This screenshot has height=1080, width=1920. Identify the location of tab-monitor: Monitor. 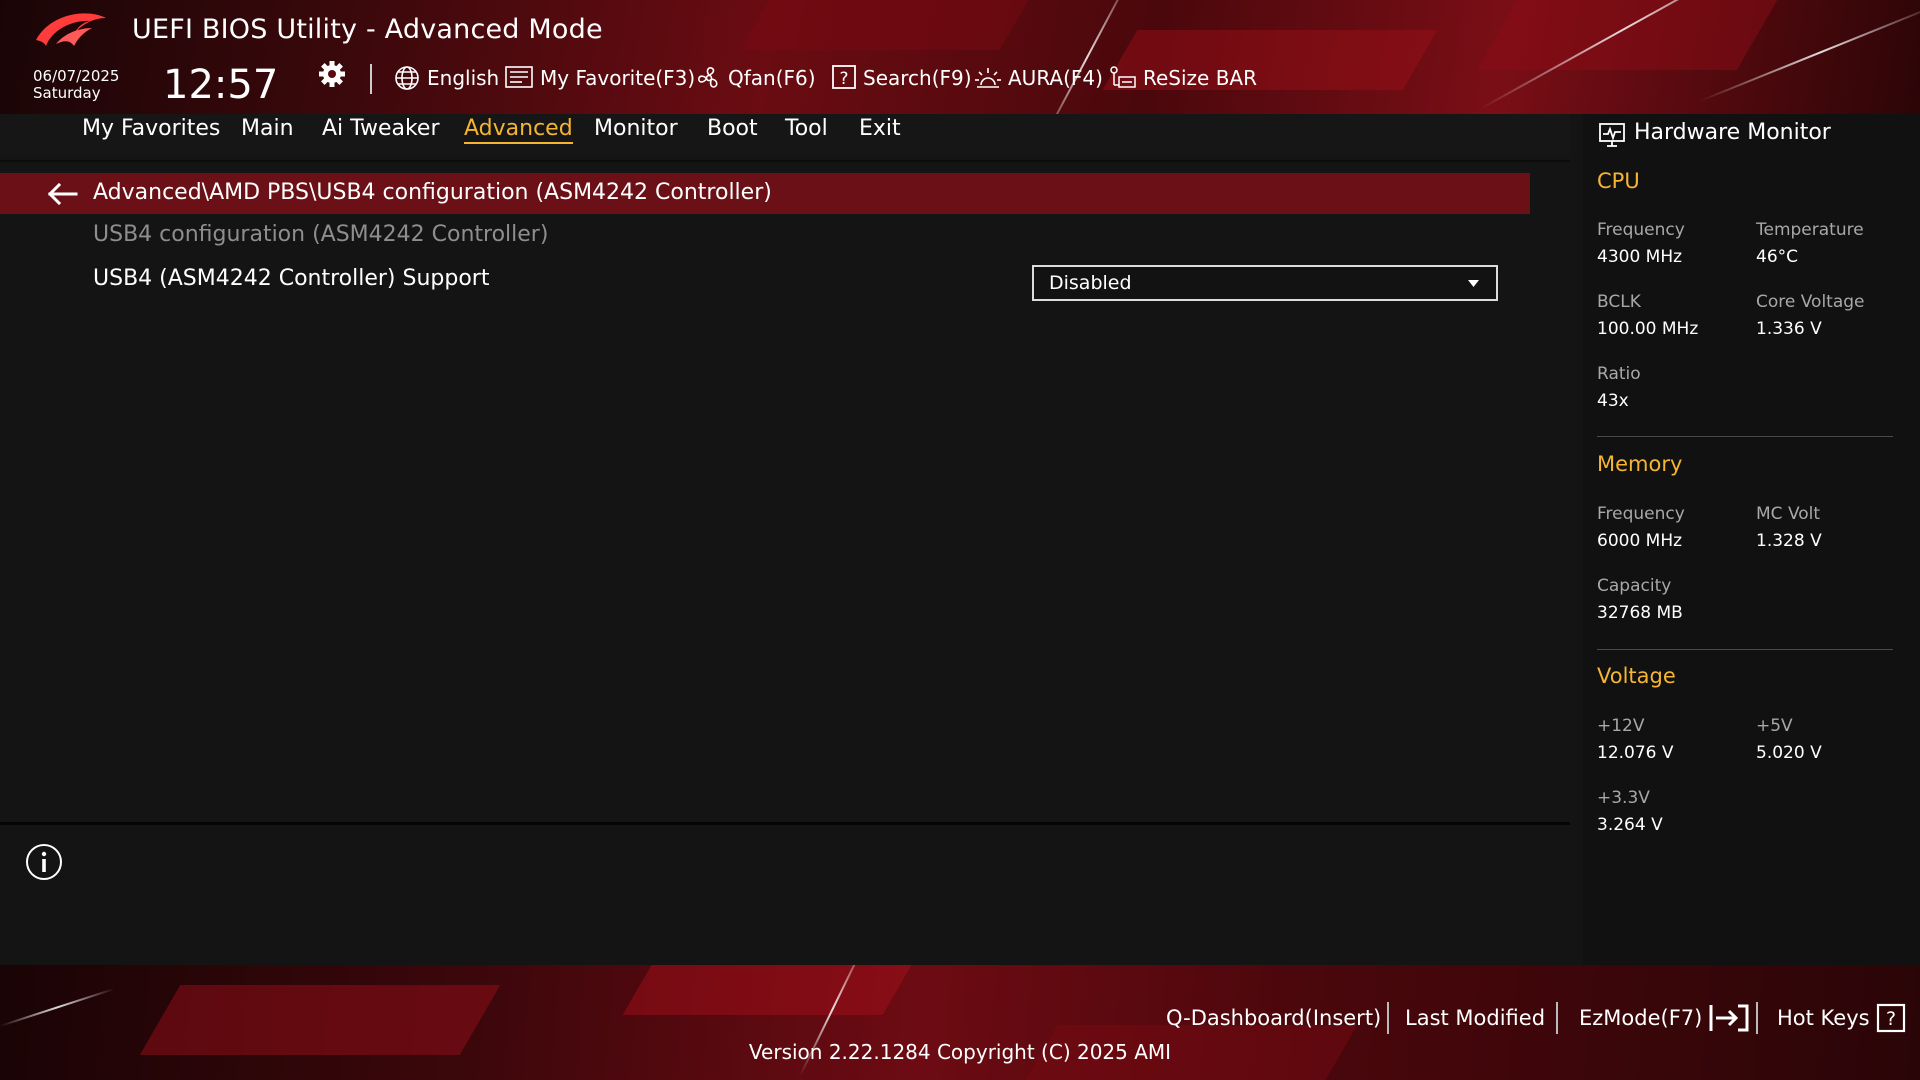
(636, 128).